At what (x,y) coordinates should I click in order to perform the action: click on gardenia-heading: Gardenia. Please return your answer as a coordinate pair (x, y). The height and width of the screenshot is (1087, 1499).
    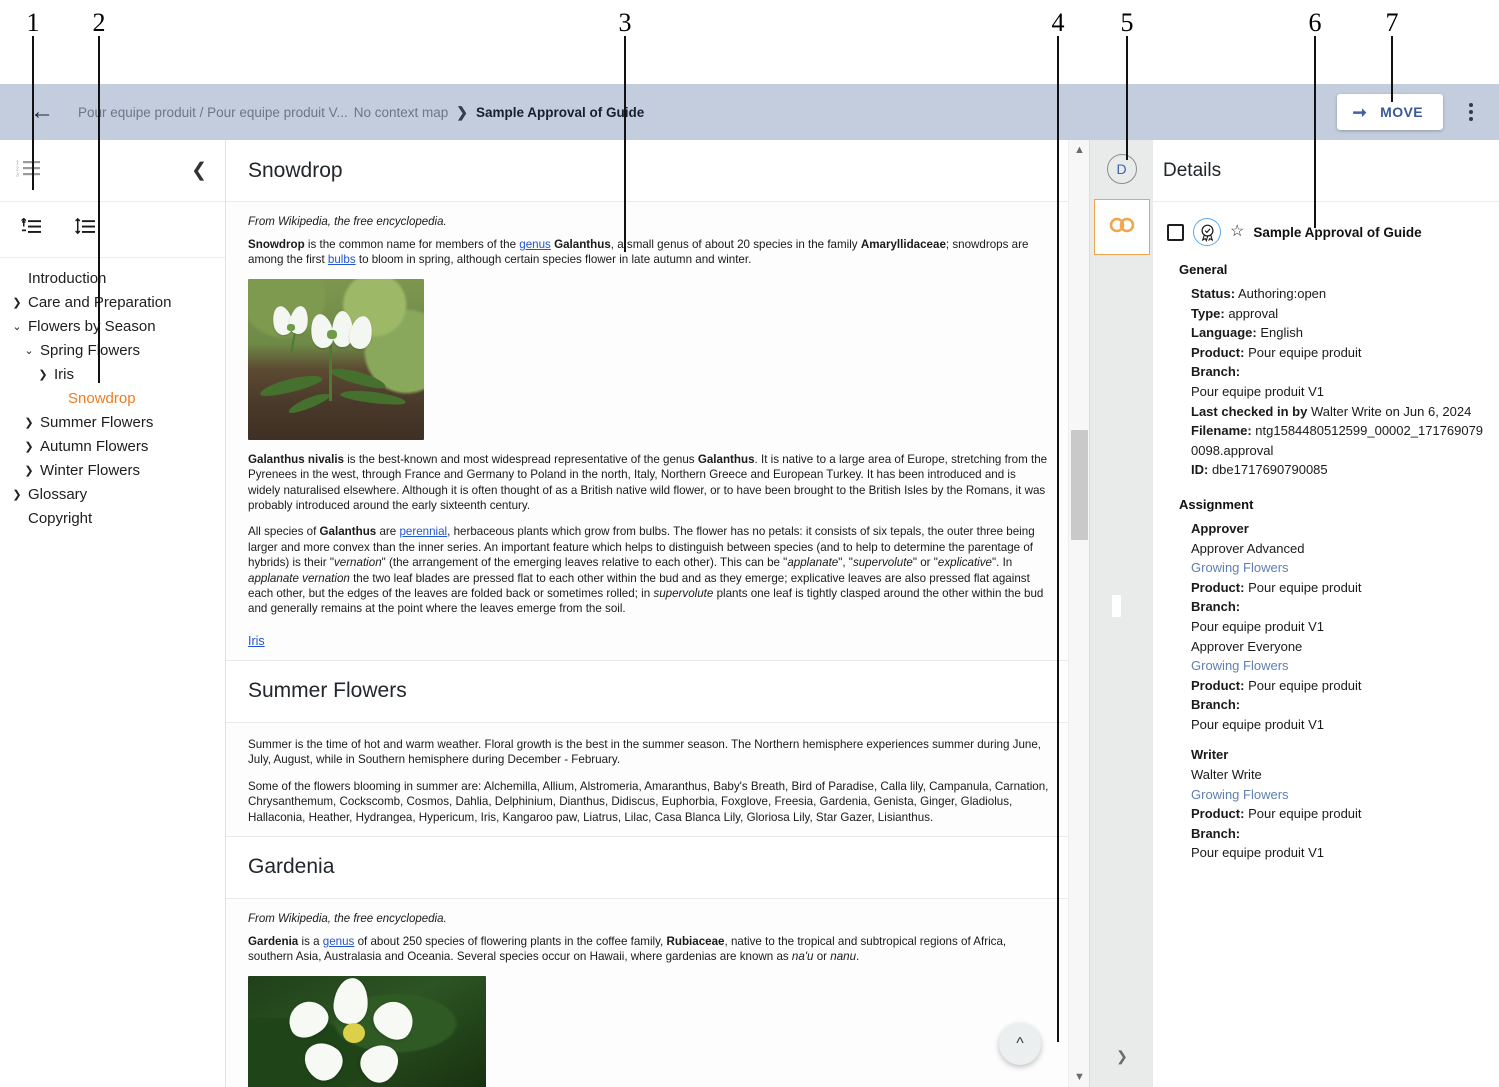
    Looking at the image, I should click on (291, 867).